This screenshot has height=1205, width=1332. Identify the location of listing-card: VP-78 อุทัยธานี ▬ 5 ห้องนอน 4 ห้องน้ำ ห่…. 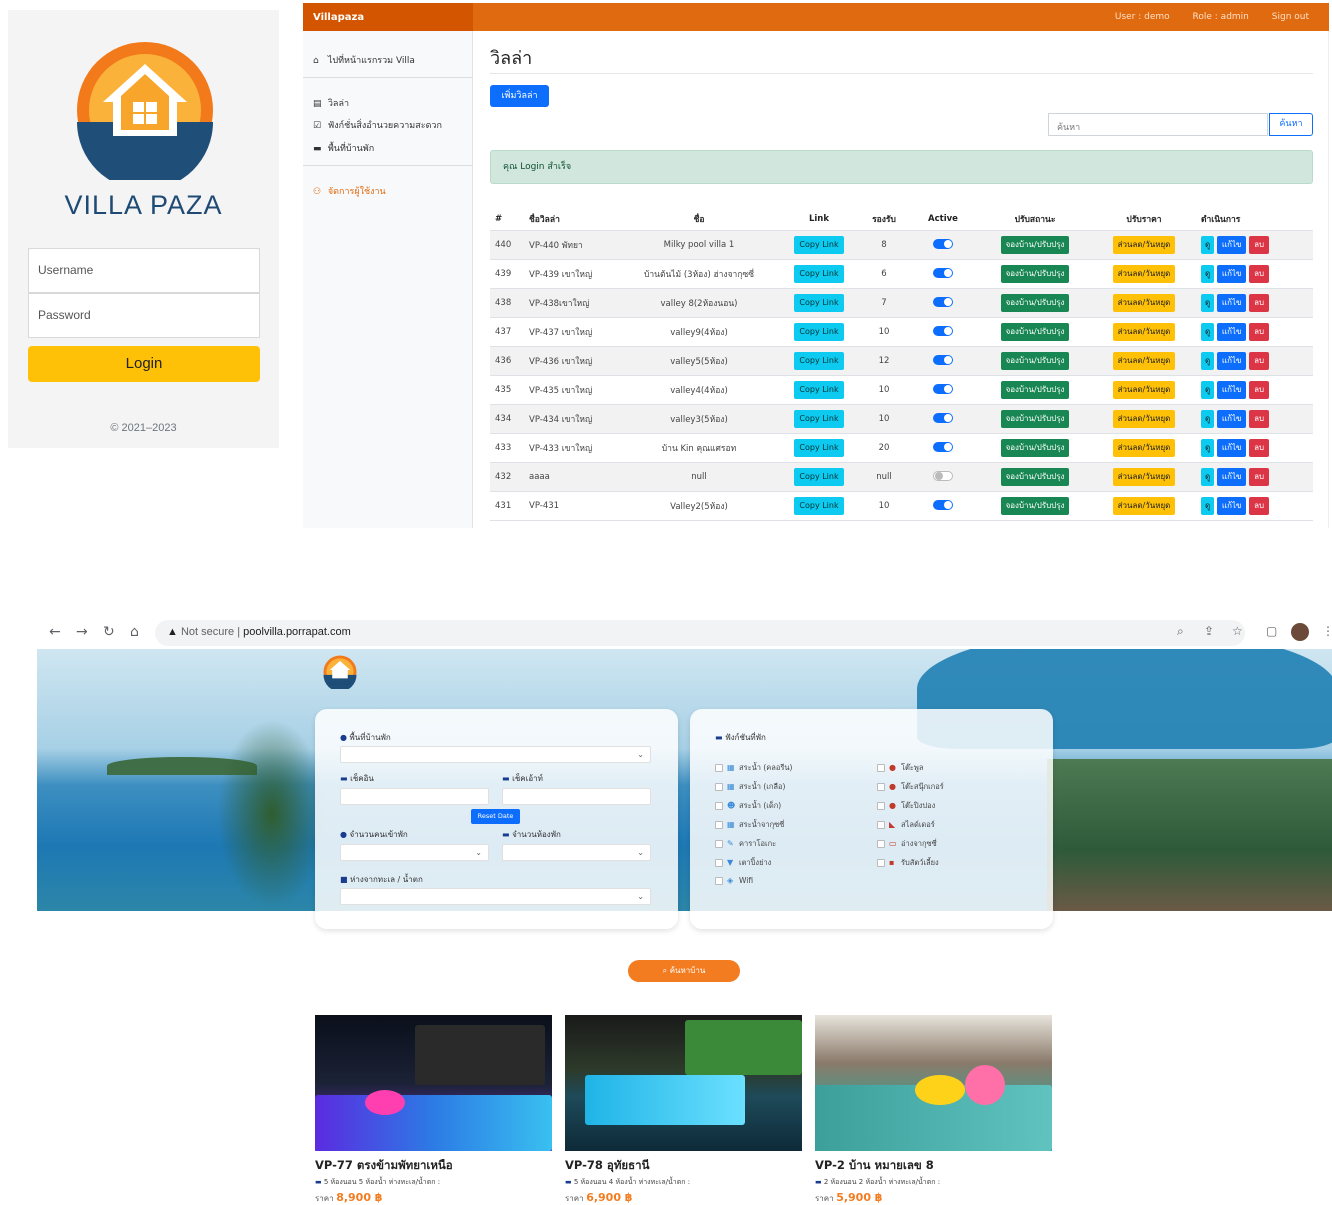
(683, 1110).